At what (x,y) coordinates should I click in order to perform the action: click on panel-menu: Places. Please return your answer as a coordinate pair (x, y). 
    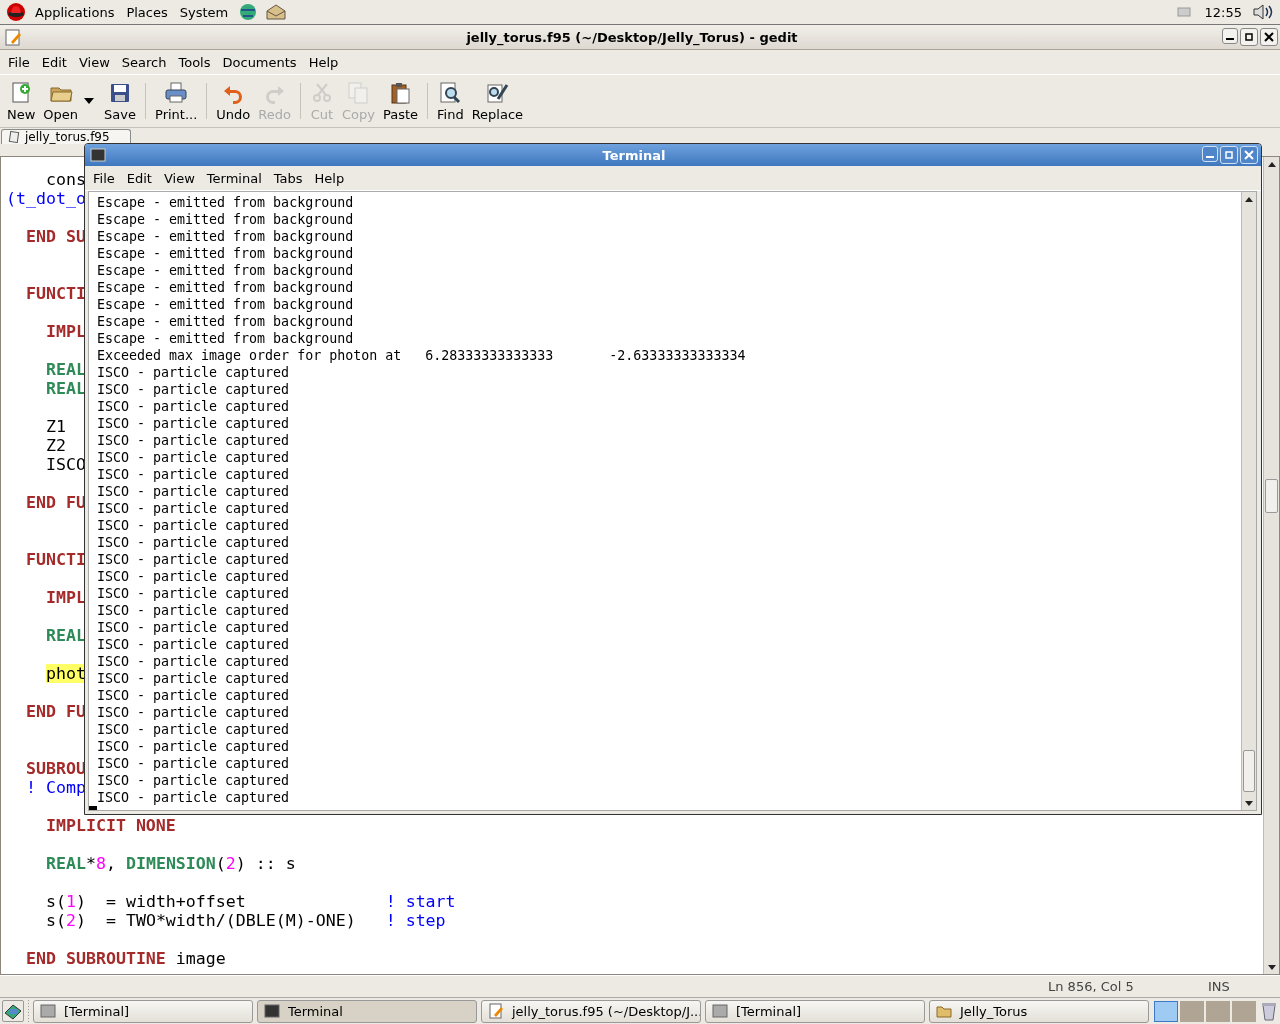
    Looking at the image, I should click on (147, 12).